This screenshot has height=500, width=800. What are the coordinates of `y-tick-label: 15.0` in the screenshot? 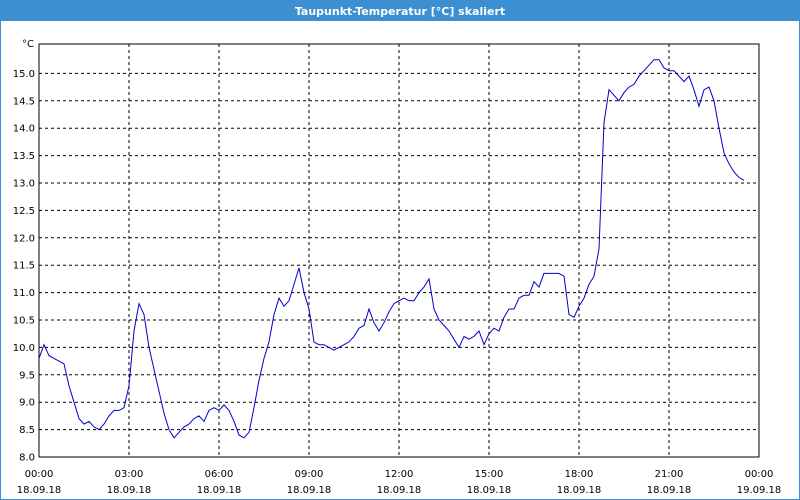 It's located at (24, 74).